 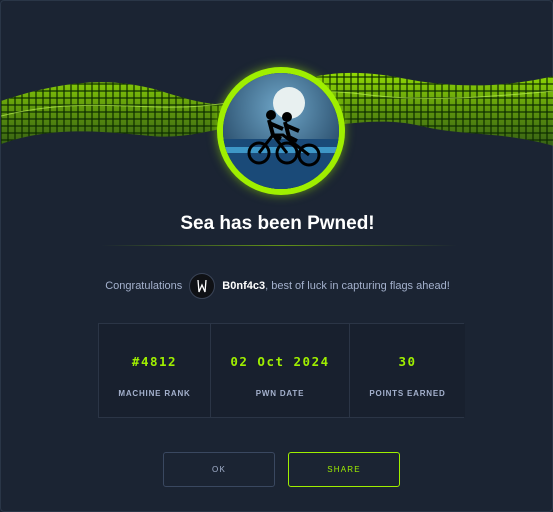 I want to click on machine-rank-value: #4812, so click(x=154, y=361).